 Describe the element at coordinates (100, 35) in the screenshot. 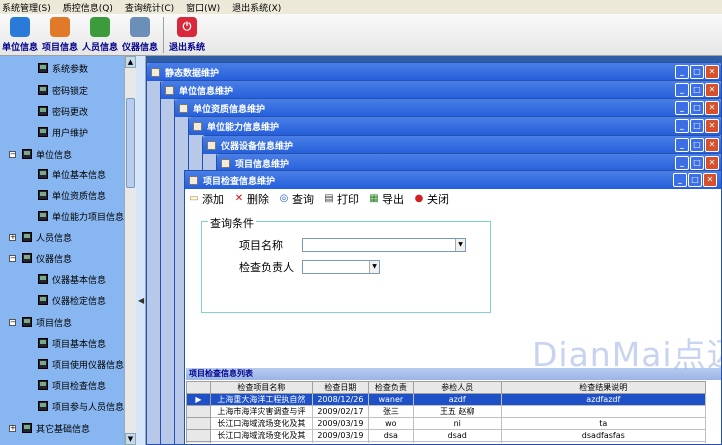

I see `toolbar-button-2: 人员信息` at that location.